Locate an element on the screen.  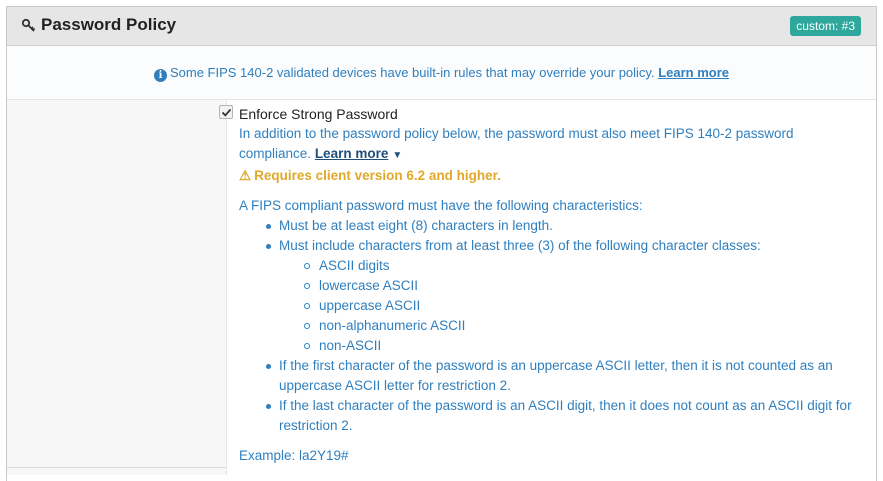
enforce-strong-password-checkbox is located at coordinates (226, 112).